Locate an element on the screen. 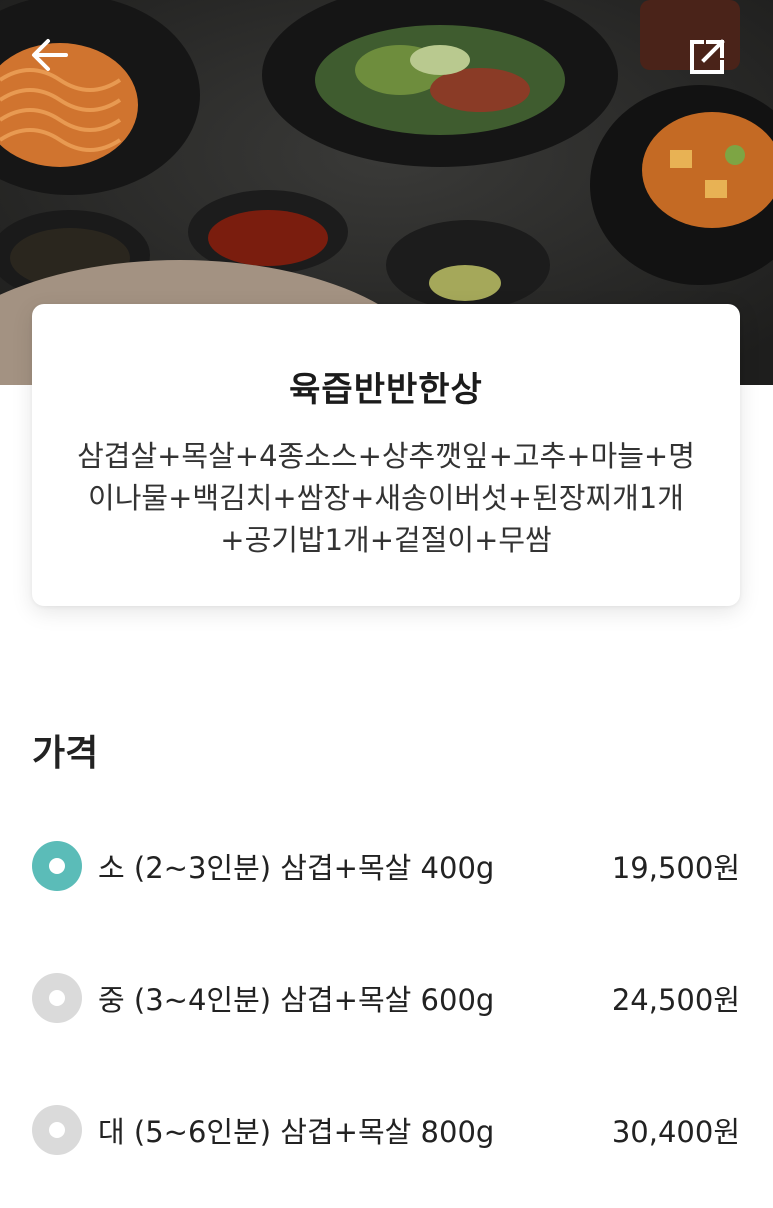  option-label: 대 (5~6인분) 삼겹+목살 800g is located at coordinates (296, 1132).